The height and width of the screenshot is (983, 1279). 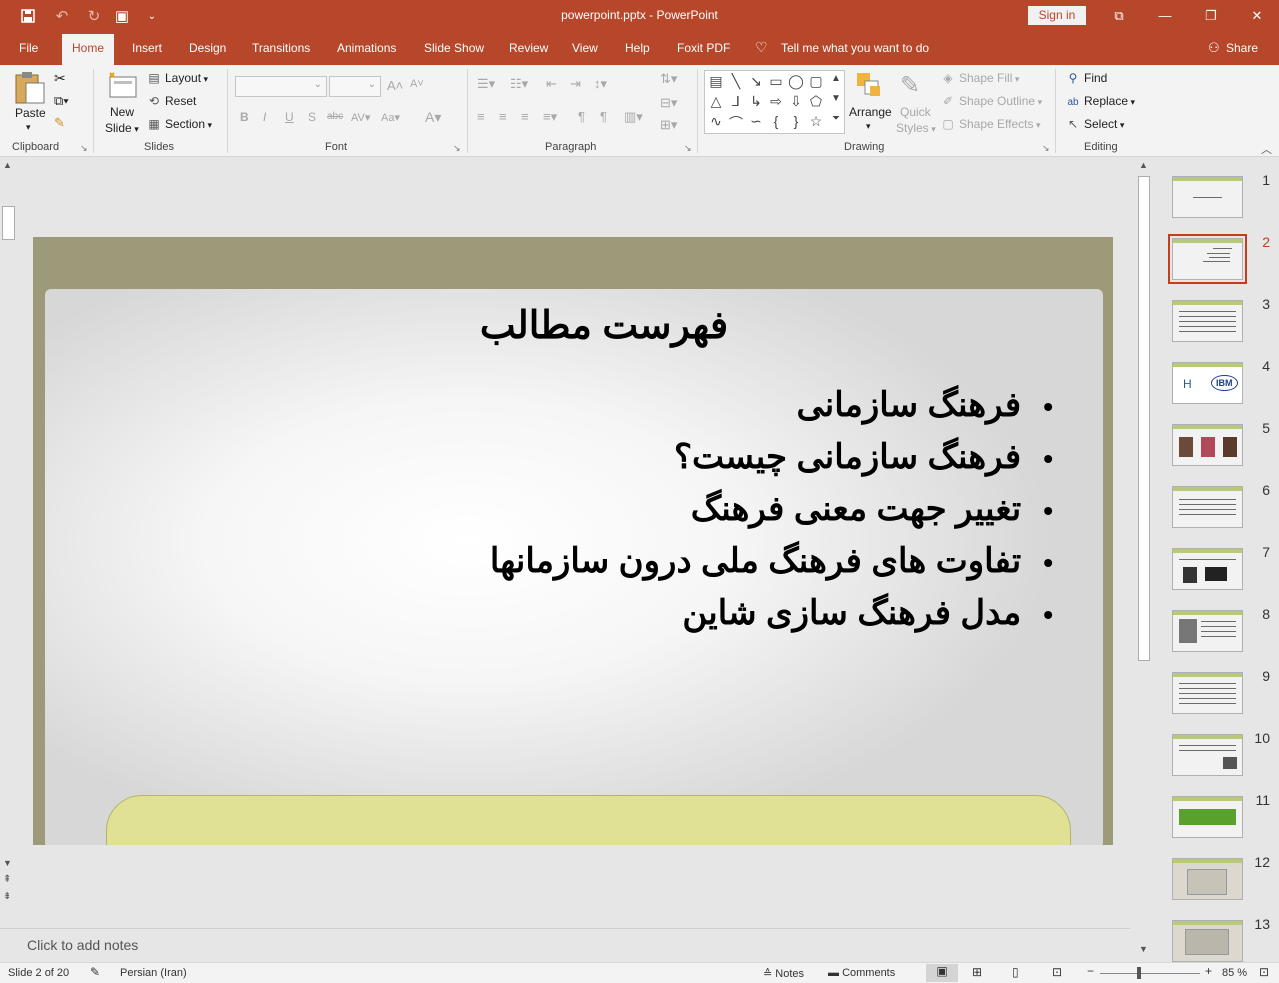 I want to click on paste-icon, so click(x=30, y=89).